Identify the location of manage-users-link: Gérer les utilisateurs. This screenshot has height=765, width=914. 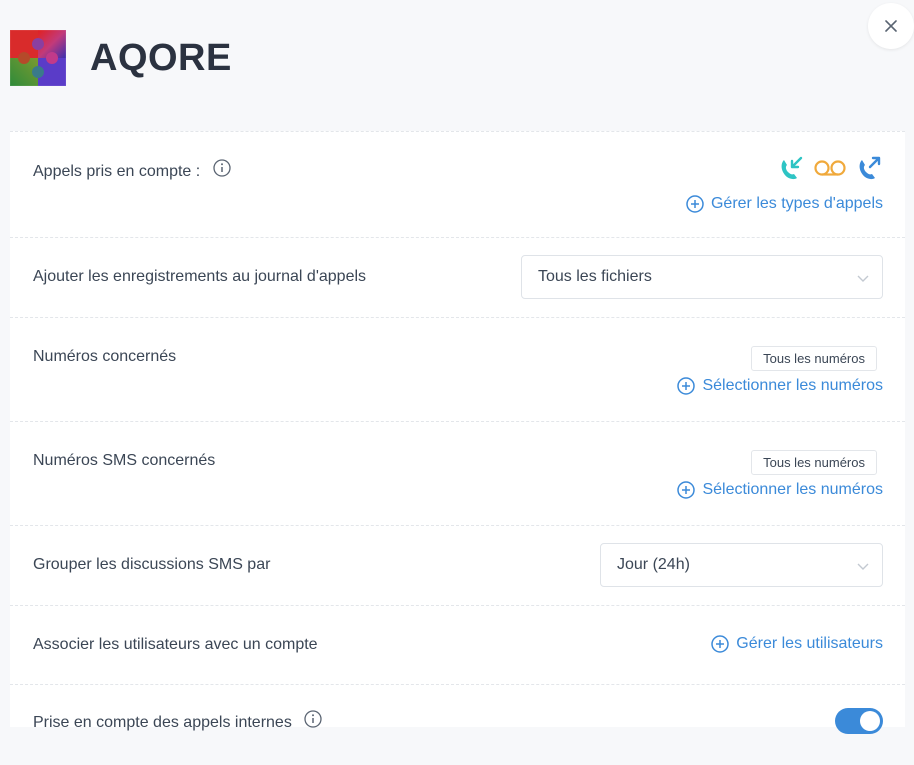
(797, 644).